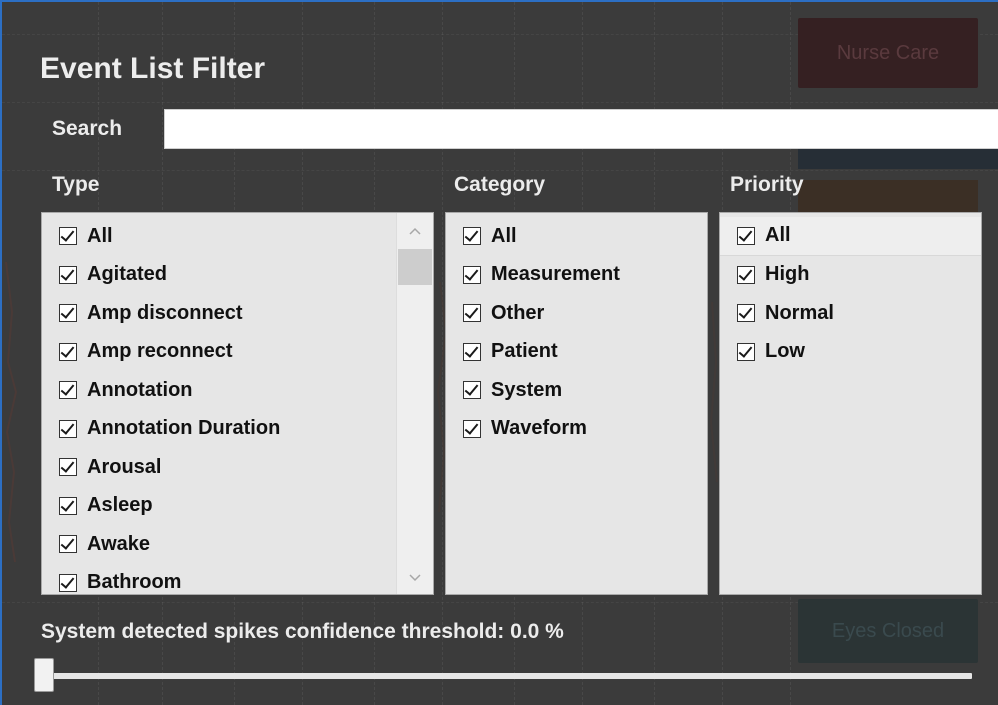 The width and height of the screenshot is (998, 705). What do you see at coordinates (415, 232) in the screenshot?
I see `chevron-up-icon` at bounding box center [415, 232].